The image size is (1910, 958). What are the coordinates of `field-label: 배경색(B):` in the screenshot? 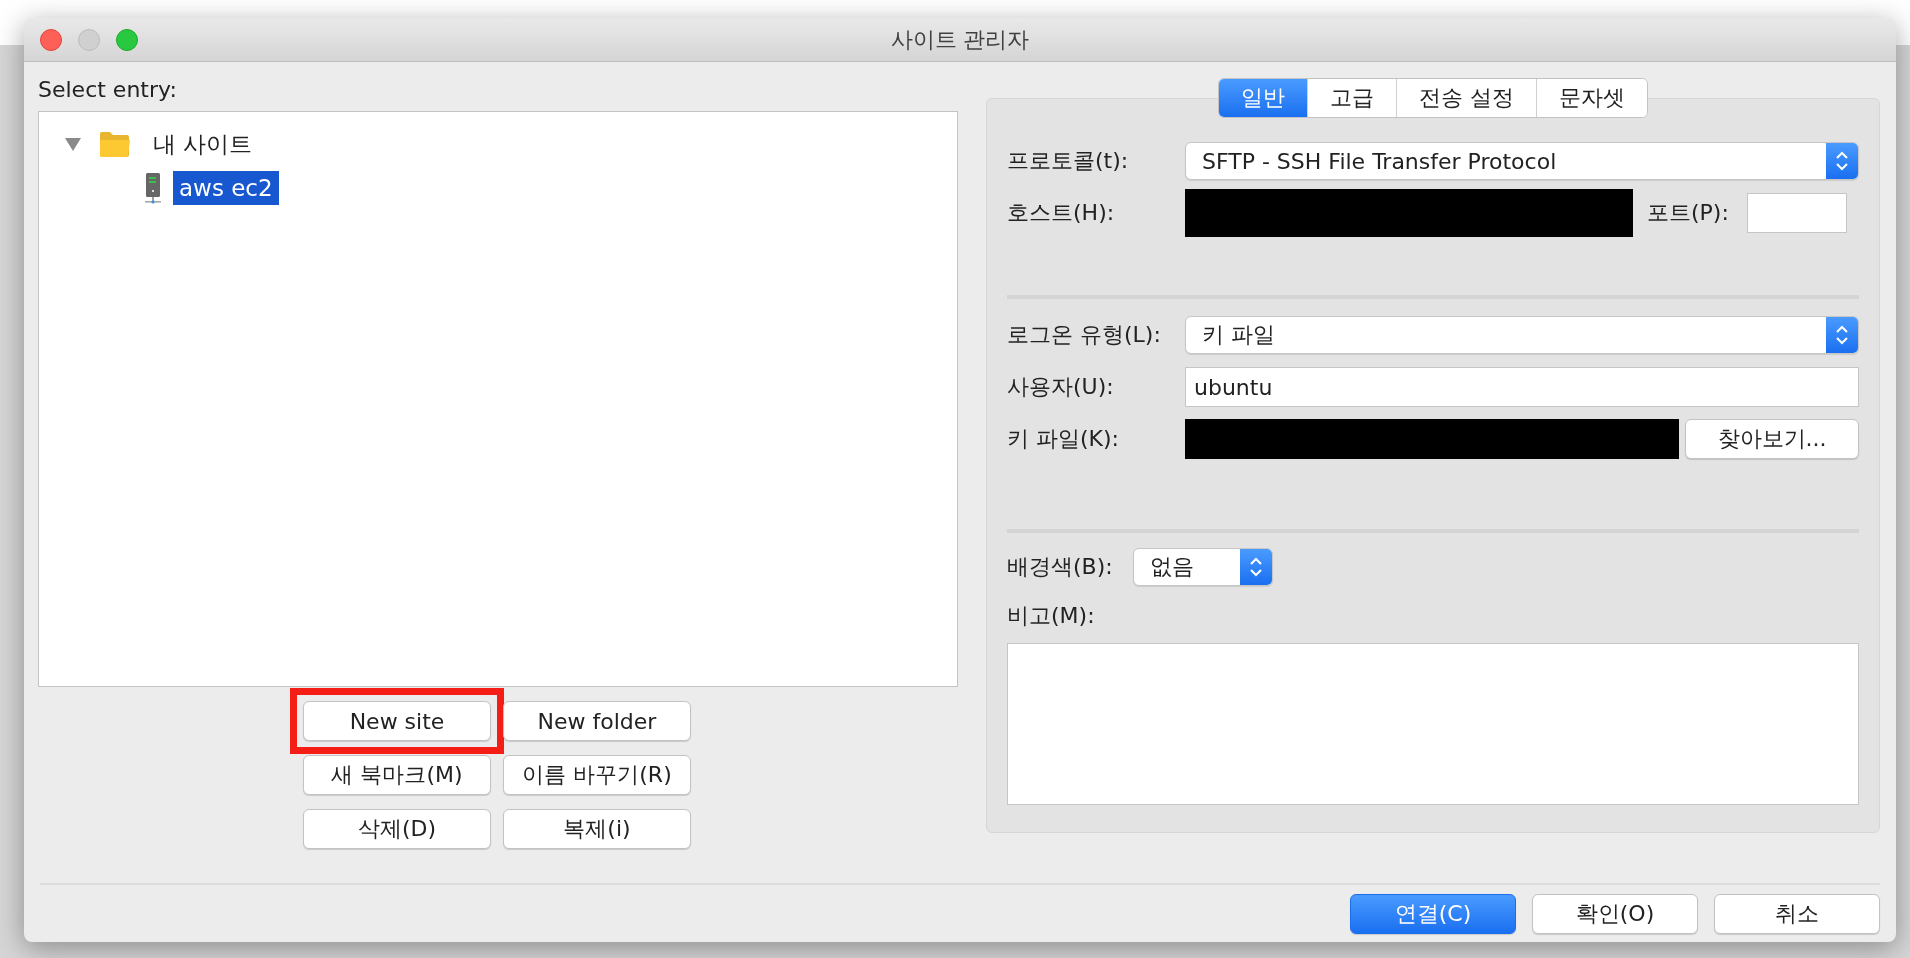 It's located at (1060, 567).